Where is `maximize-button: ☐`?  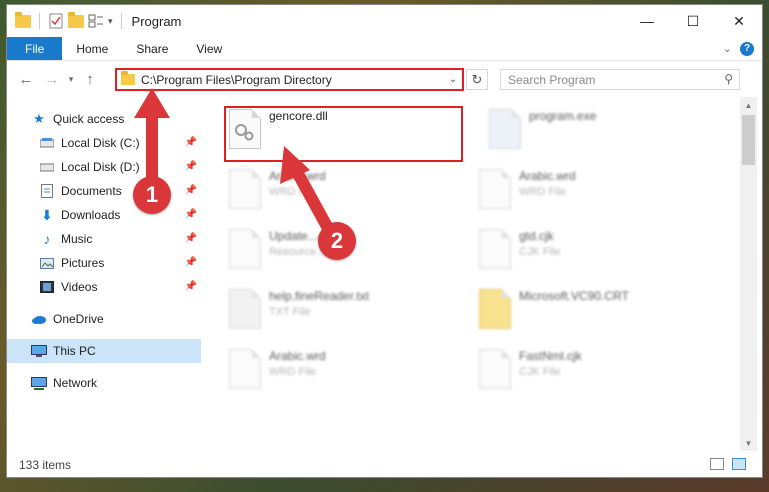
maximize-button: ☐ is located at coordinates (693, 21).